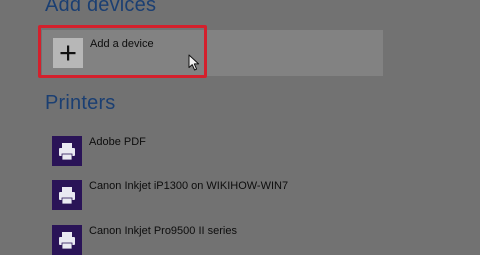  I want to click on printer-item-canon-ip1300: Canon Inkjet iP1300 on WIKIHOW-WIN7, so click(242, 195).